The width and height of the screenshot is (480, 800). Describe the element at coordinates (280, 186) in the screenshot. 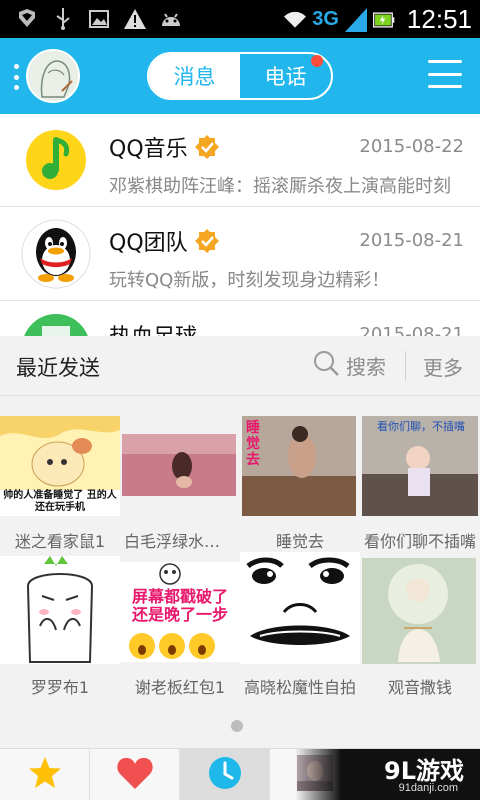

I see `message-preview: 邓紫棋助阵汪峰：摇滚厮杀夜上演高能时刻` at that location.